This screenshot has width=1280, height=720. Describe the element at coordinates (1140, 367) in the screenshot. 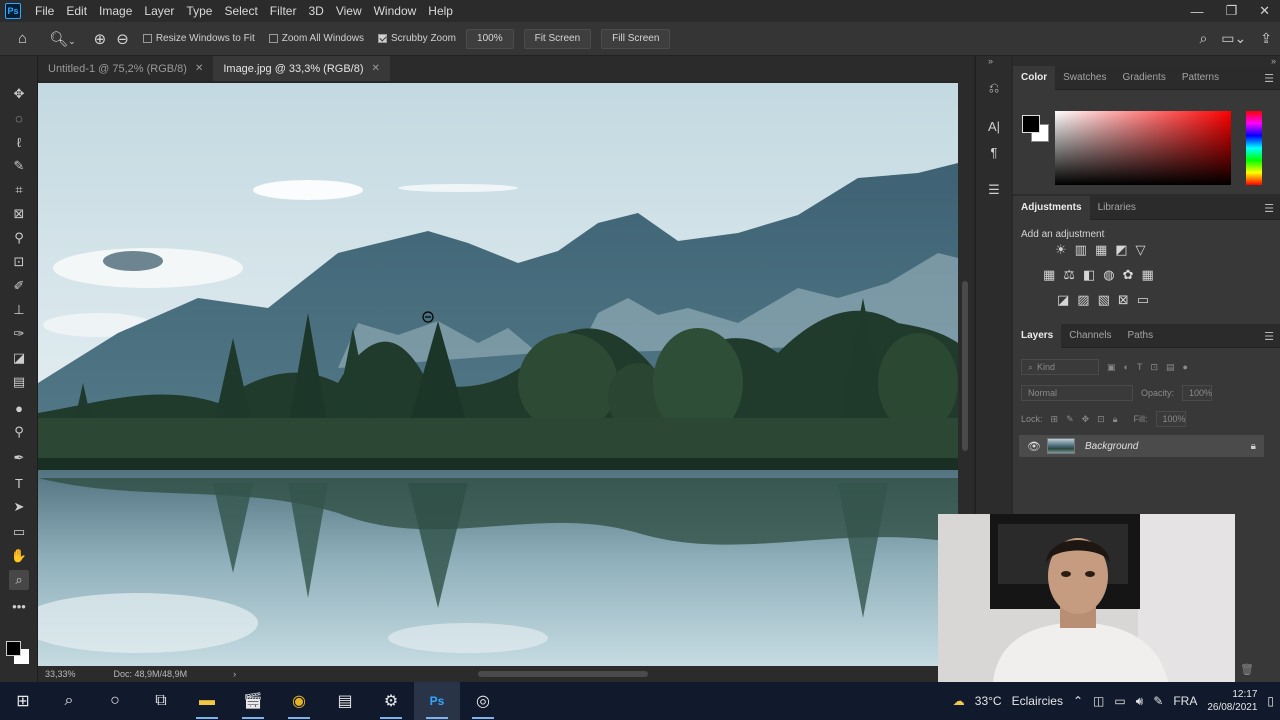

I see `filter-type-icon: T` at that location.